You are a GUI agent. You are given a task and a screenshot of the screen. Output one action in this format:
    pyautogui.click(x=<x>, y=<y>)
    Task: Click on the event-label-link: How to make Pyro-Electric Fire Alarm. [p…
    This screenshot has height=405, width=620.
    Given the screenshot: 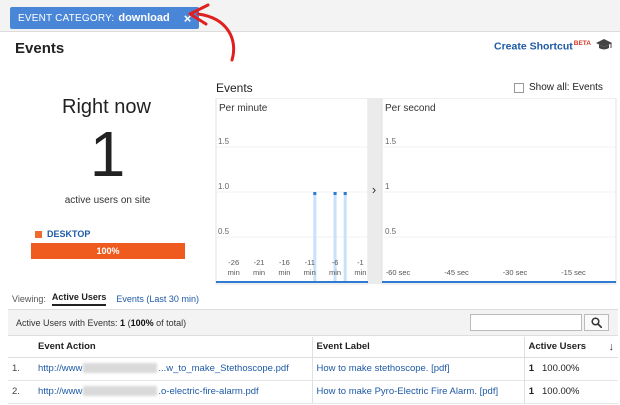 What is the action you would take?
    pyautogui.click(x=408, y=391)
    